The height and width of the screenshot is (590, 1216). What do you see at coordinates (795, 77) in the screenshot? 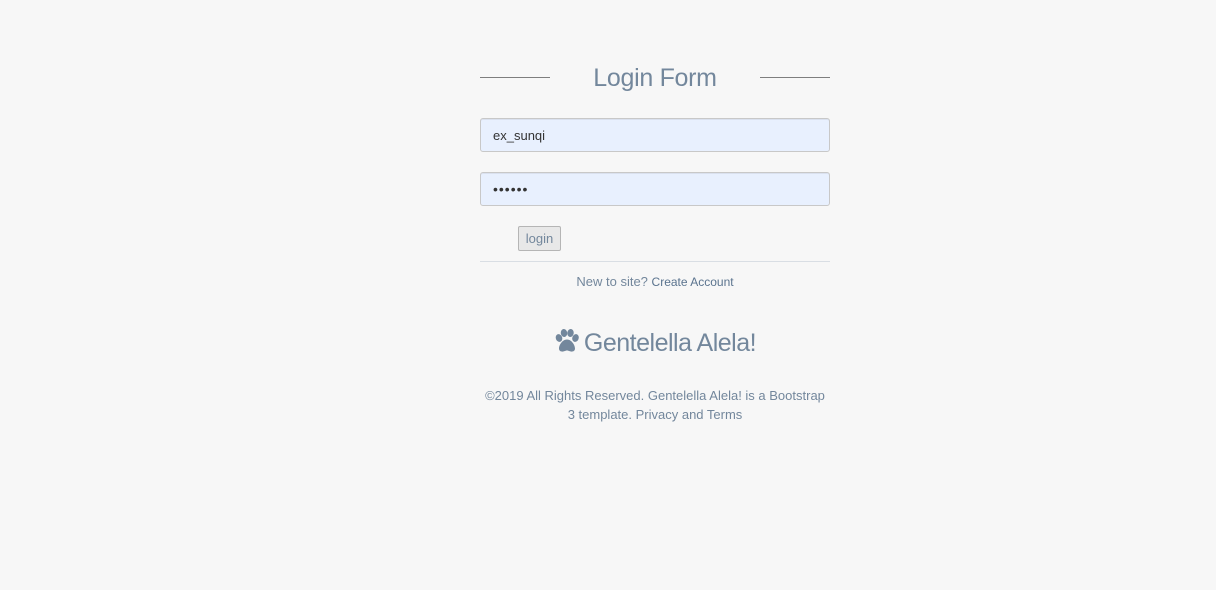
I see `title-divider-right` at bounding box center [795, 77].